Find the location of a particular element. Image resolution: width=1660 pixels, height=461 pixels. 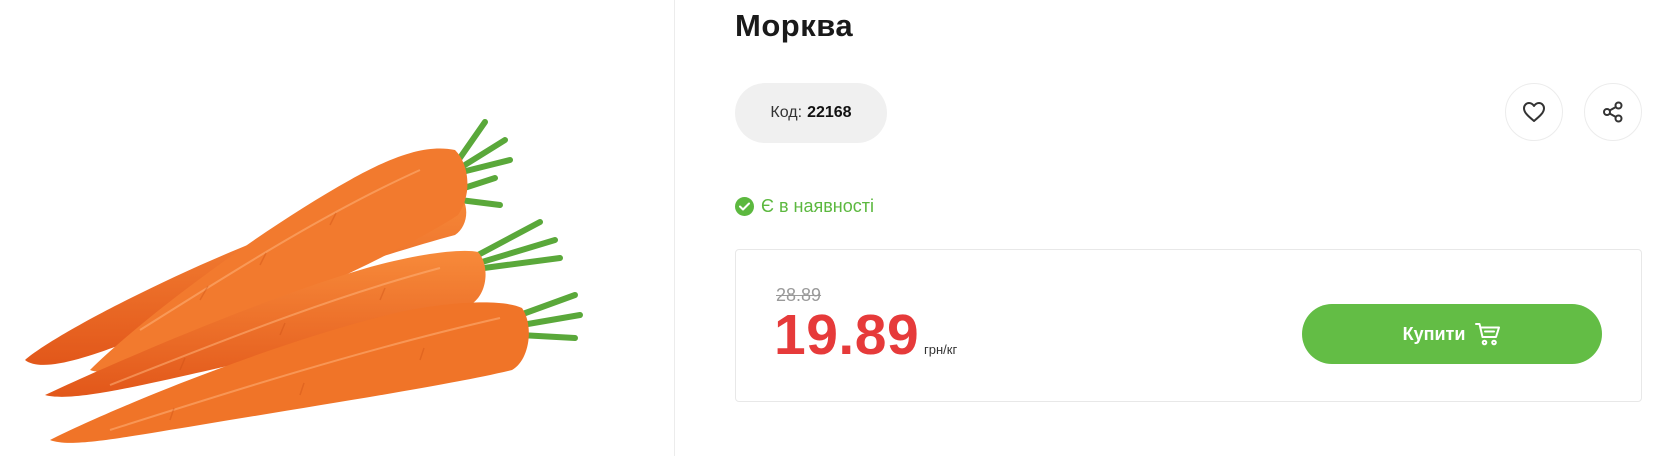

current-price: 19.89 is located at coordinates (847, 335).